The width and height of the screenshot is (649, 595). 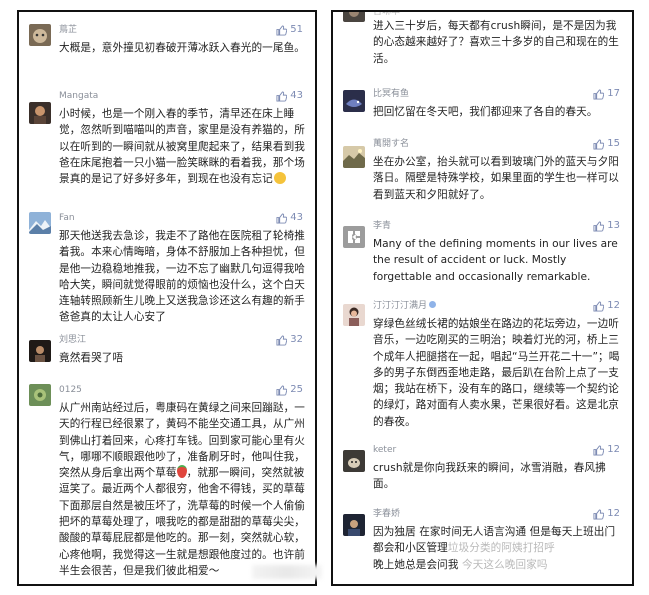 I want to click on like-count: 15, so click(x=613, y=143).